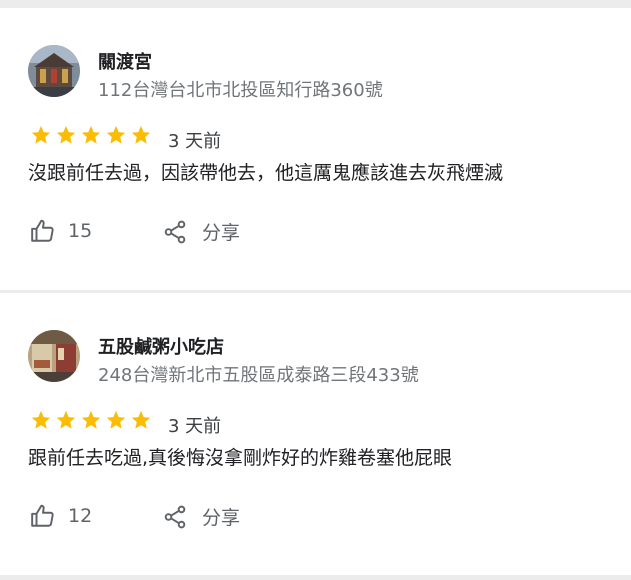  I want to click on like-count: 12, so click(80, 516).